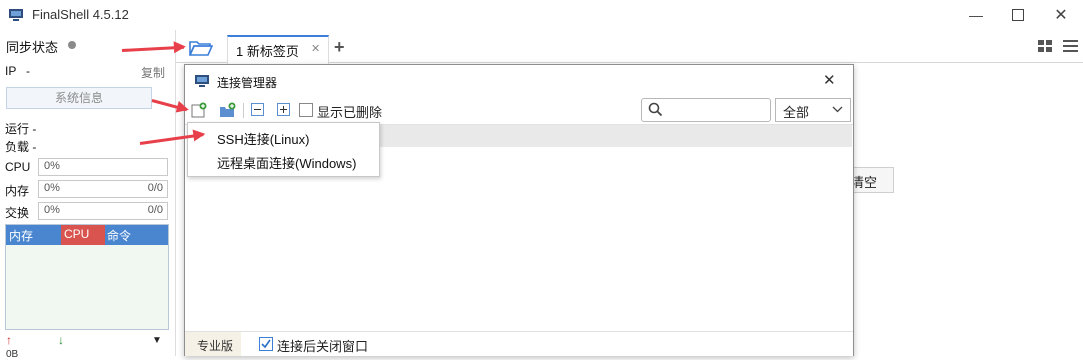 This screenshot has width=1083, height=360. What do you see at coordinates (17, 213) in the screenshot?
I see `swap-label: 交换` at bounding box center [17, 213].